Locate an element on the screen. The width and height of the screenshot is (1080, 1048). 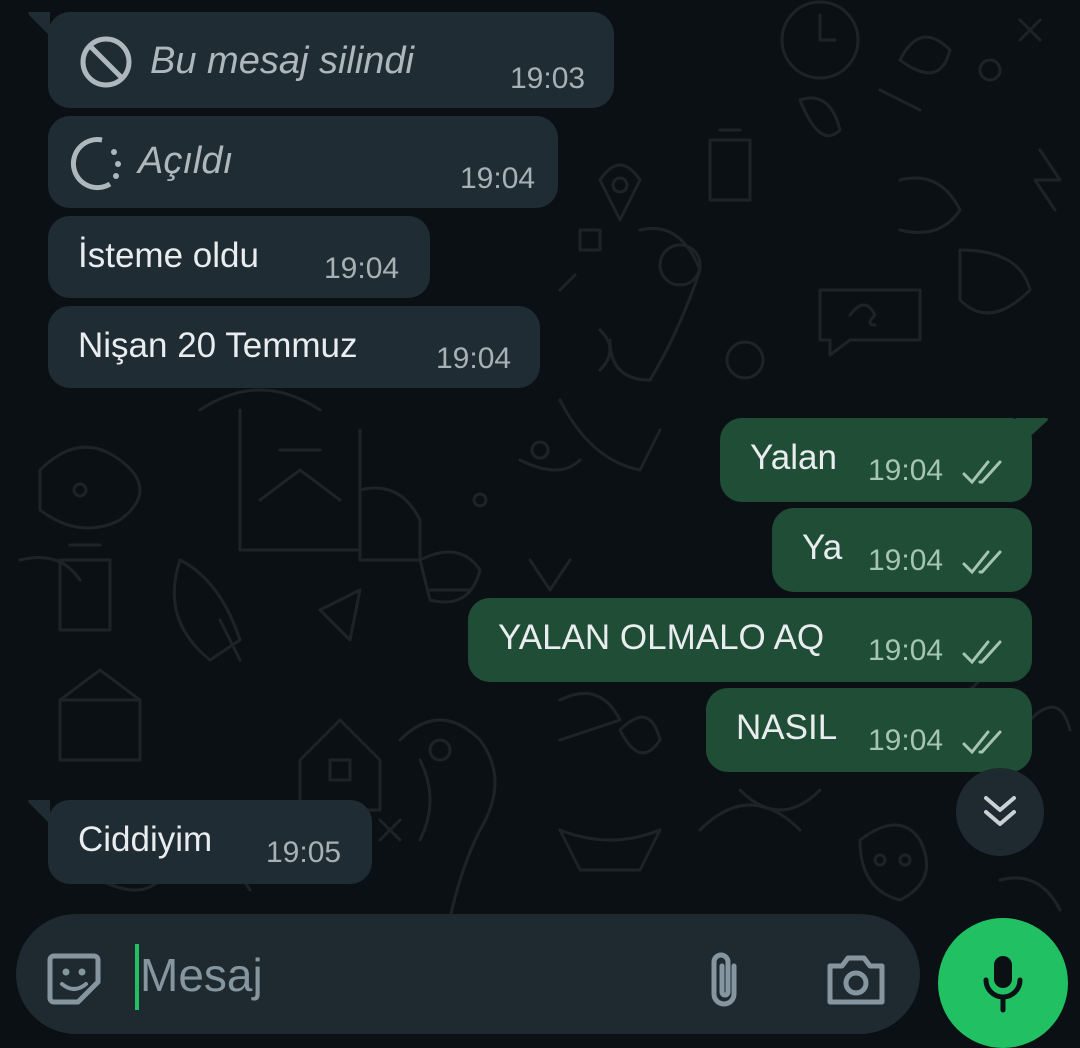
message-text: Nişan 20 Temmuz is located at coordinates (218, 345).